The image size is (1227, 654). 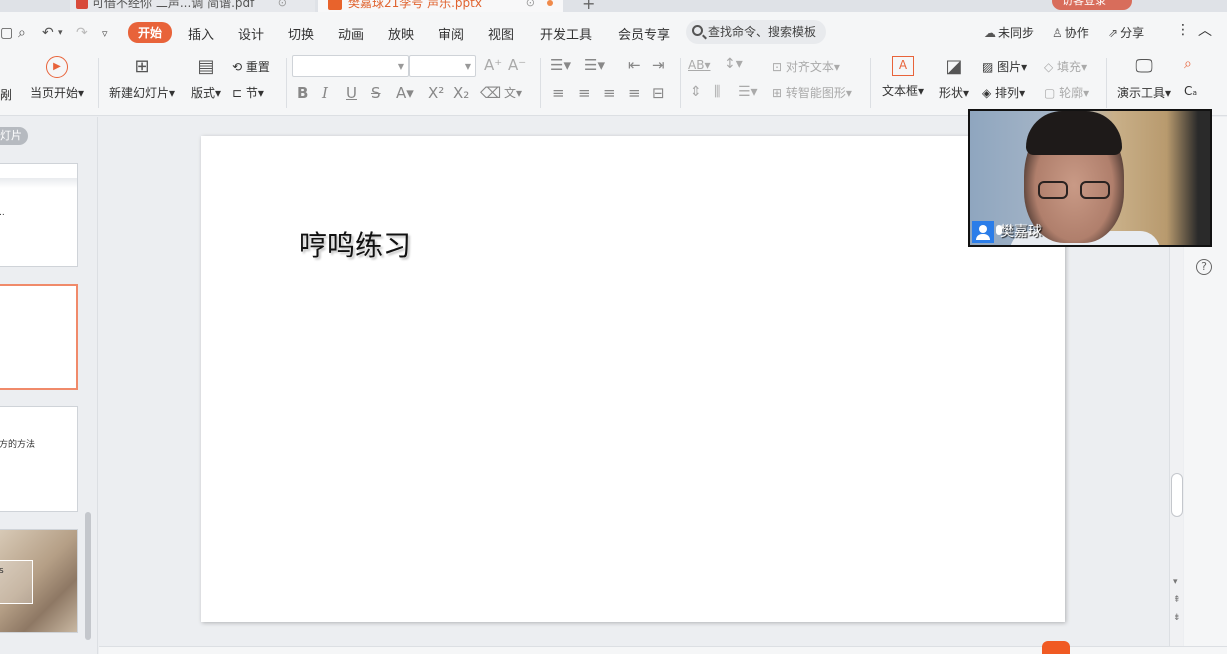 What do you see at coordinates (39, 215) in the screenshot?
I see `slide-thumbnail-1: ..` at bounding box center [39, 215].